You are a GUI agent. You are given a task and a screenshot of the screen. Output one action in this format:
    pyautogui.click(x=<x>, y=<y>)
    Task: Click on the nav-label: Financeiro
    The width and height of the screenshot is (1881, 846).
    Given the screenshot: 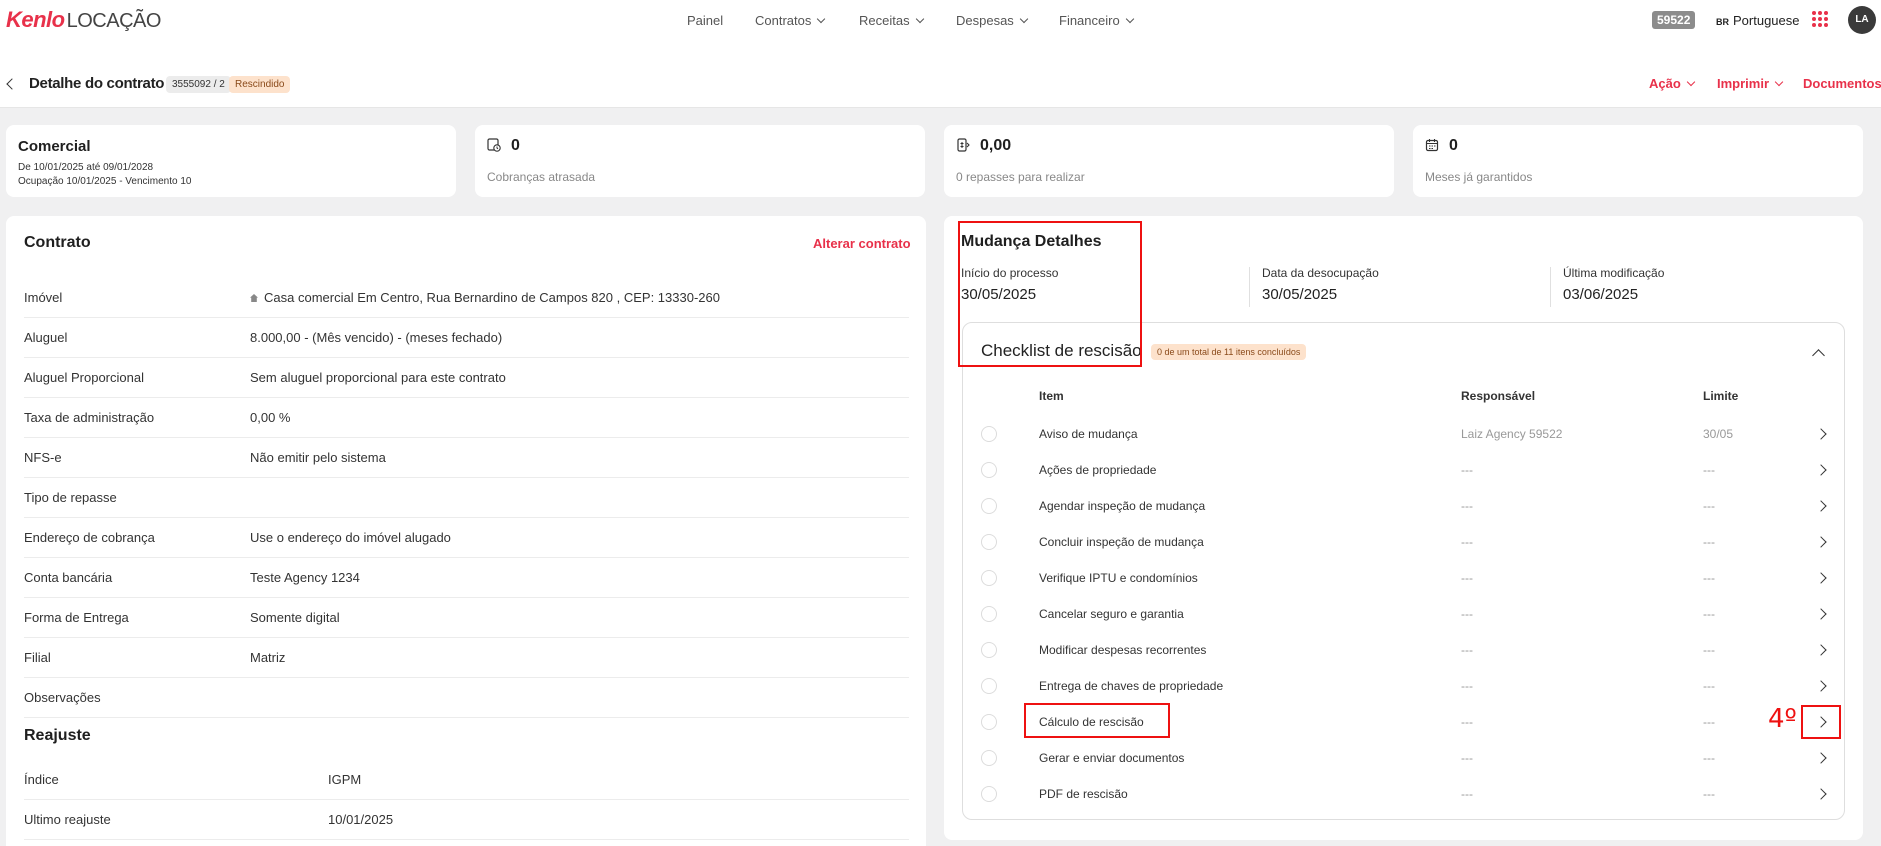 What is the action you would take?
    pyautogui.click(x=1089, y=20)
    